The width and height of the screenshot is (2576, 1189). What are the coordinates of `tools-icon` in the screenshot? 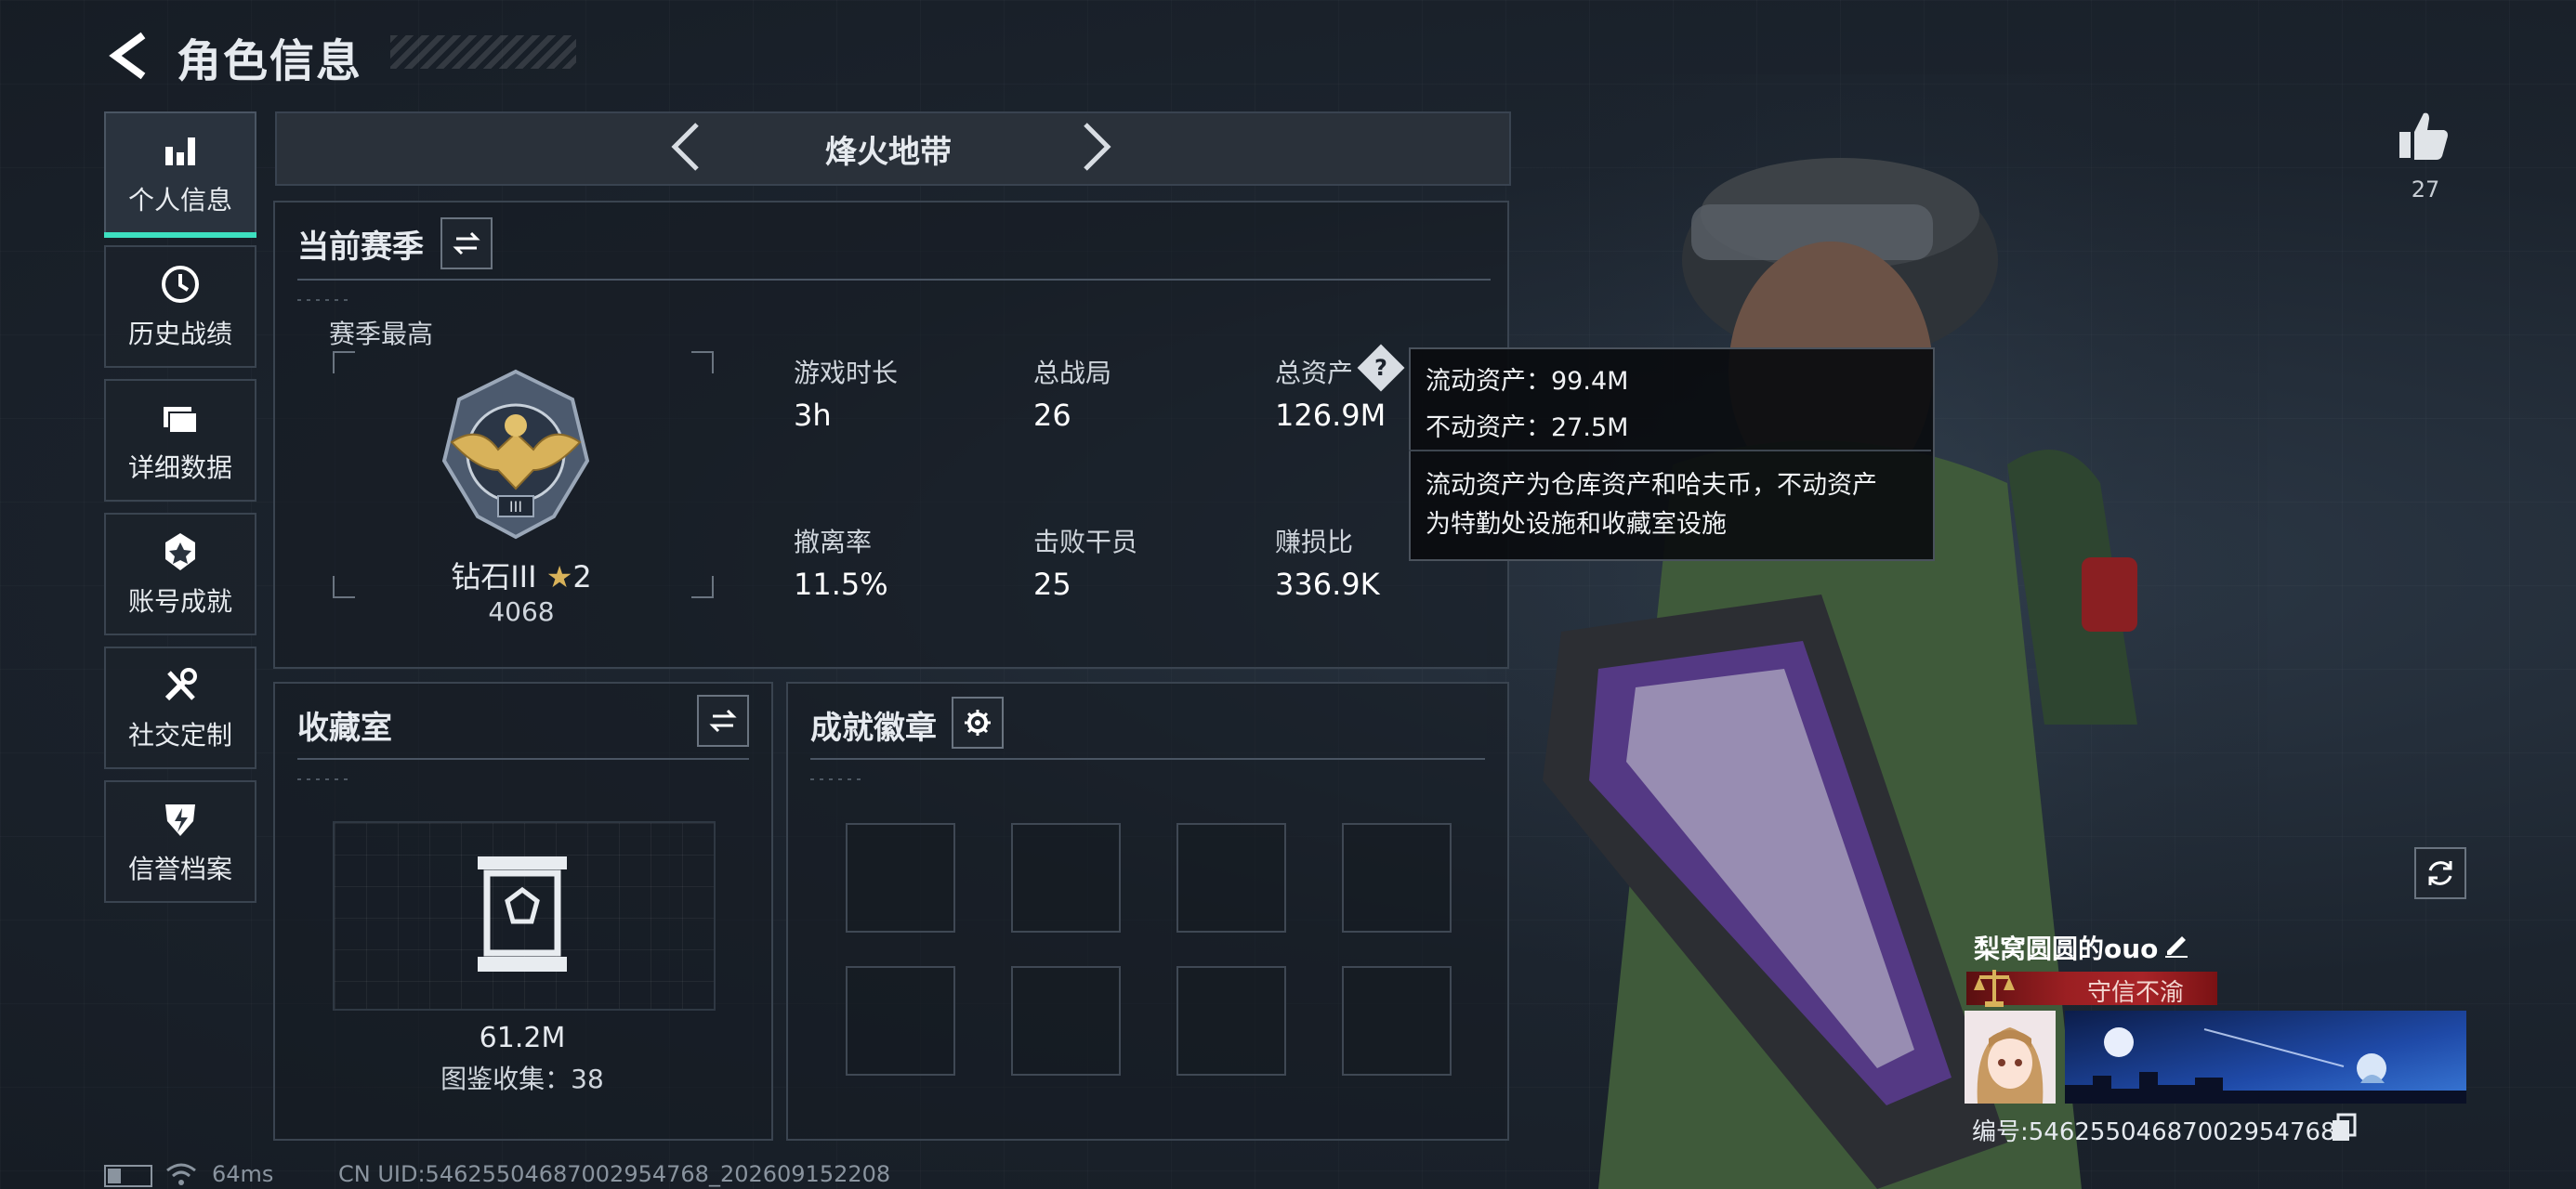 It's located at (180, 685).